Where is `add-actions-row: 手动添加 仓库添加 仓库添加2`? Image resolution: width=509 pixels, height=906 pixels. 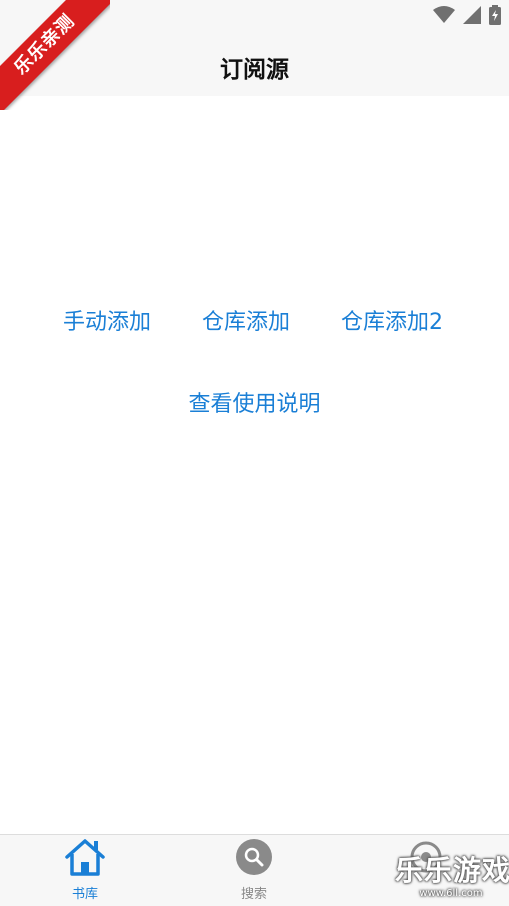
add-actions-row: 手动添加 仓库添加 仓库添加2 is located at coordinates (254, 324).